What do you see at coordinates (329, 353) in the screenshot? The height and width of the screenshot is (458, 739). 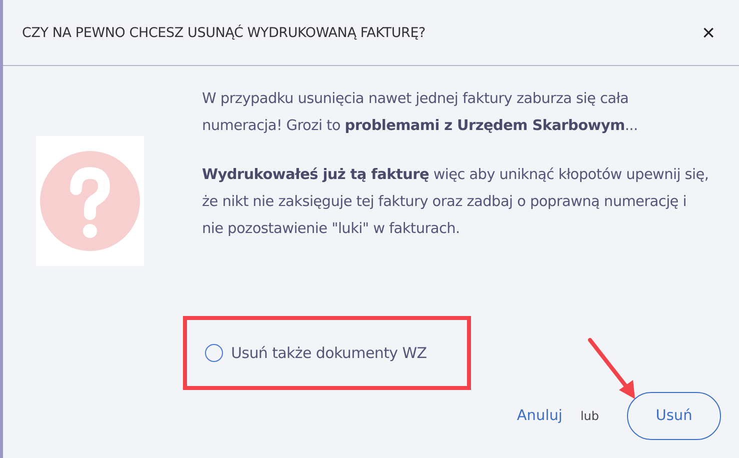 I see `option-label: Usuń także dokumenty WZ` at bounding box center [329, 353].